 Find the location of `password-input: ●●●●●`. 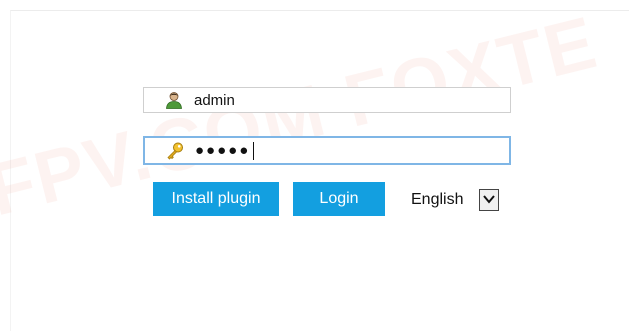

password-input: ●●●●● is located at coordinates (225, 150).